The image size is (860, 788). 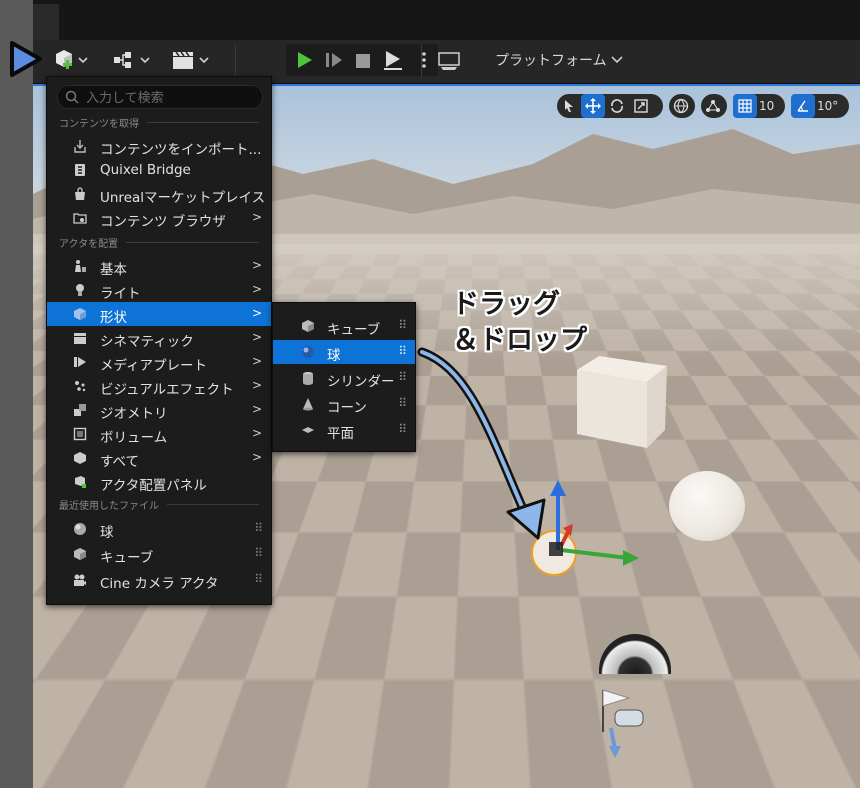 I want to click on submenu-item-cube: キューブ ⠿, so click(x=344, y=326).